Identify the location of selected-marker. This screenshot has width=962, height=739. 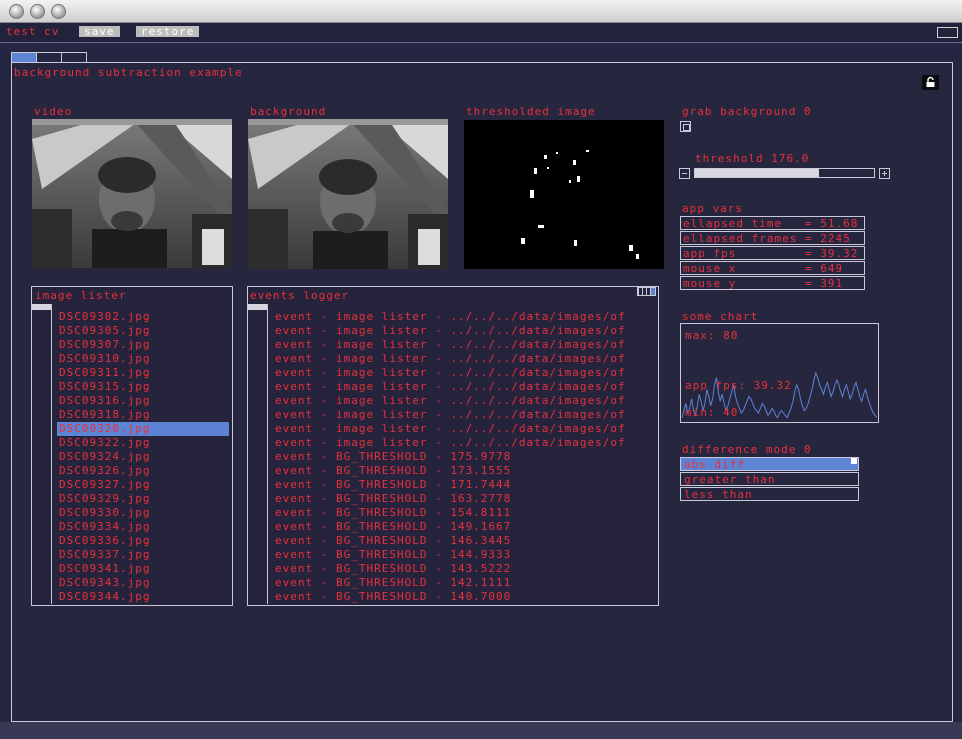
(854, 461).